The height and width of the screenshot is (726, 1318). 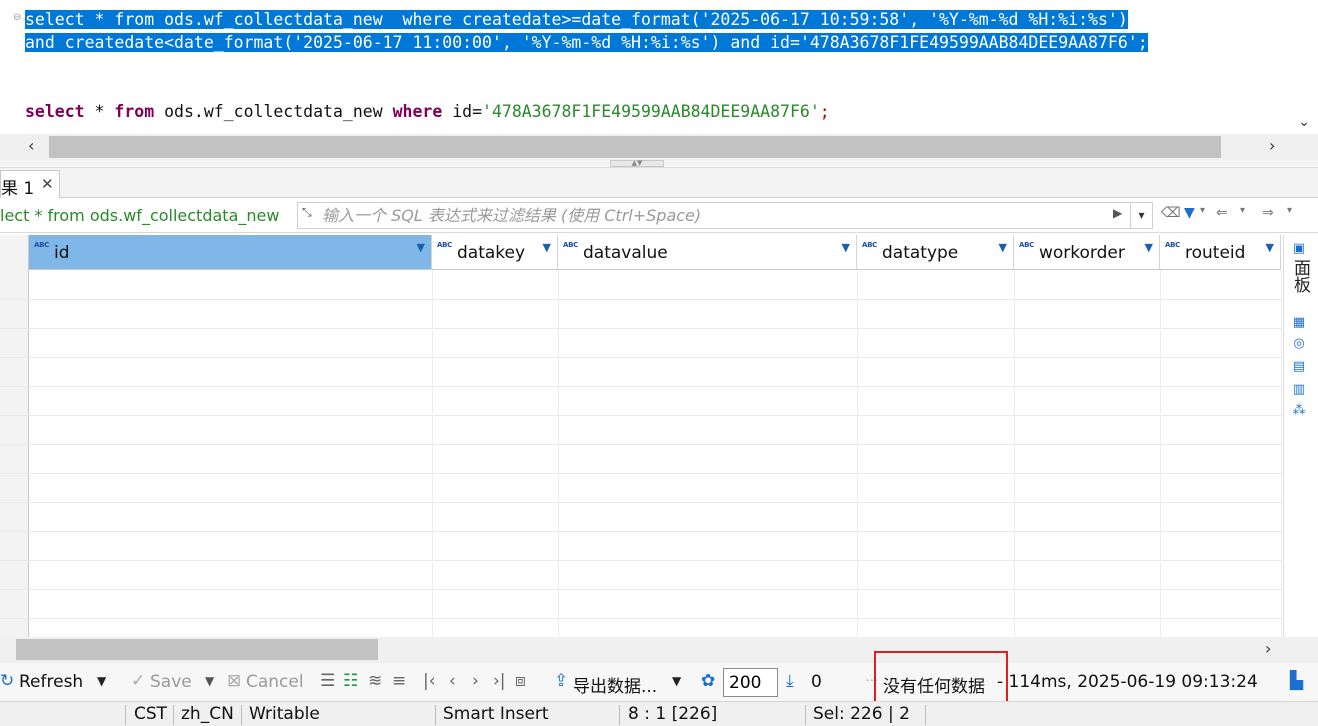 What do you see at coordinates (659, 650) in the screenshot?
I see `grid-horizontal-scrollbar: ›` at bounding box center [659, 650].